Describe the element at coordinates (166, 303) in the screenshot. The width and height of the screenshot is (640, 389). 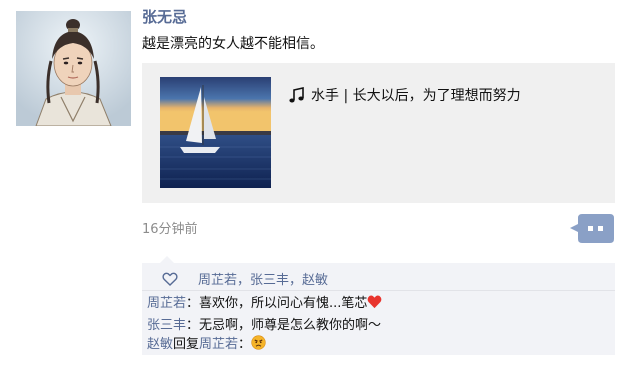
I see `commenter-name: 周芷若` at that location.